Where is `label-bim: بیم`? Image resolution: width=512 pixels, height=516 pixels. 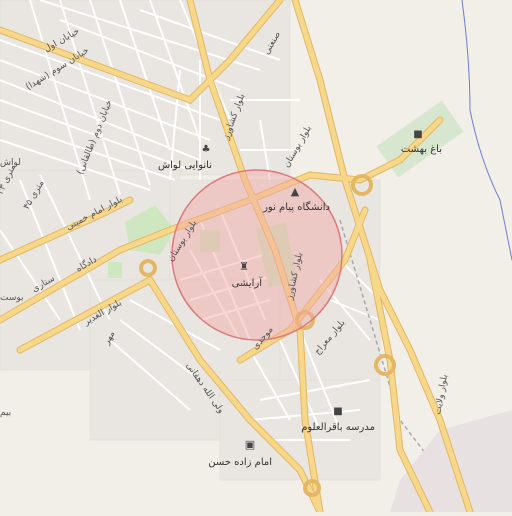 label-bim: بیم is located at coordinates (5, 413).